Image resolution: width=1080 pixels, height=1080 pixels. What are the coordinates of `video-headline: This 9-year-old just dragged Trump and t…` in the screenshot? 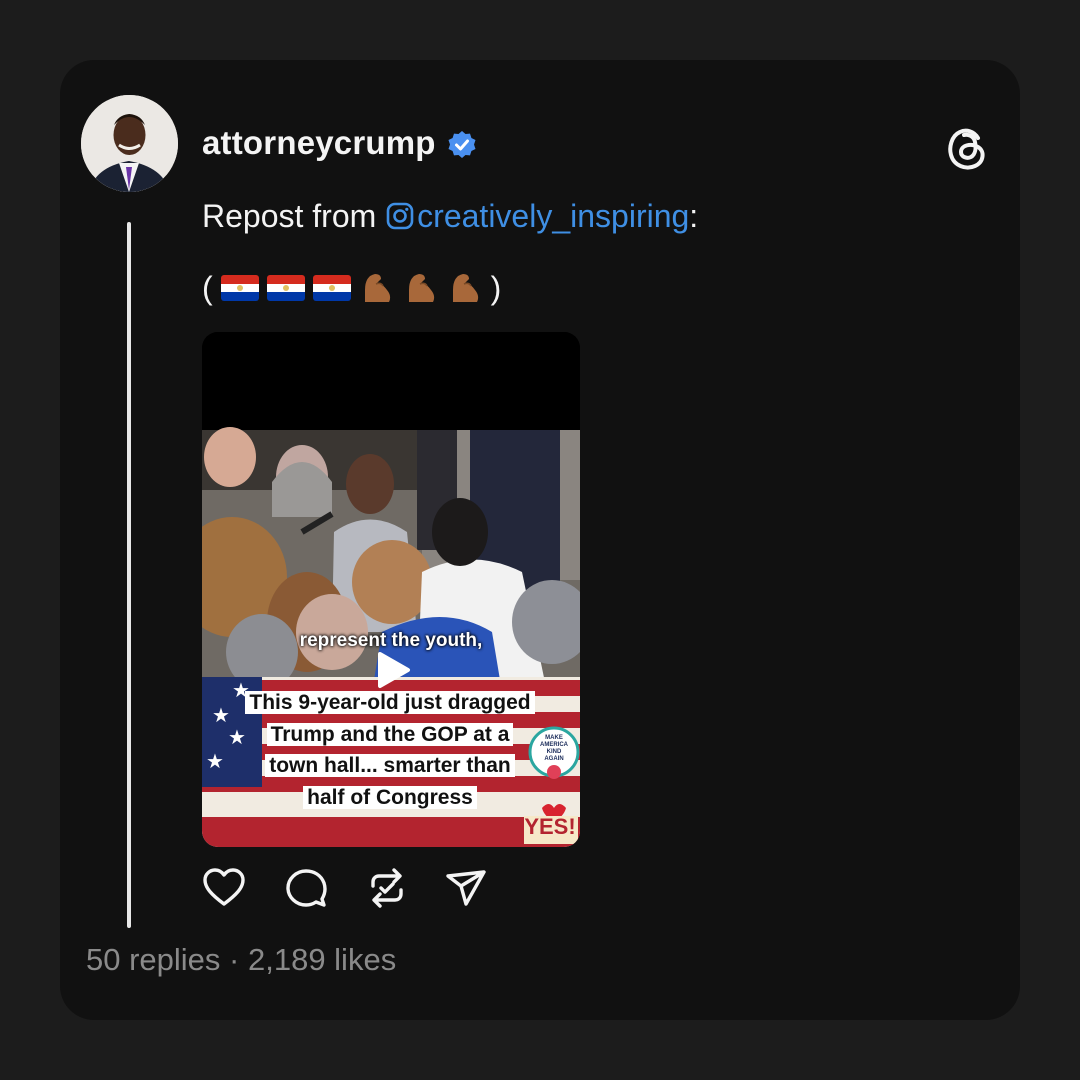 It's located at (390, 750).